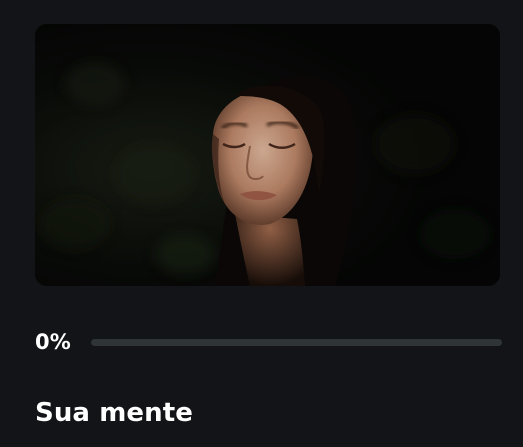 The height and width of the screenshot is (447, 523). I want to click on progress-row: 0%, so click(268, 342).